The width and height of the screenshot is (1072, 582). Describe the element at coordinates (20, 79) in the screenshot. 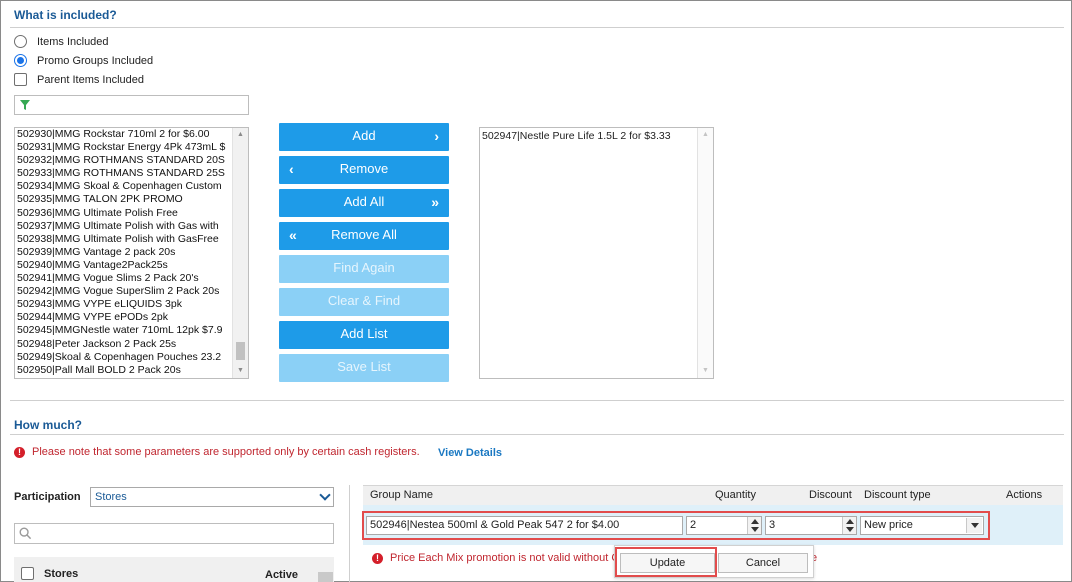

I see `checkbox-icon` at that location.